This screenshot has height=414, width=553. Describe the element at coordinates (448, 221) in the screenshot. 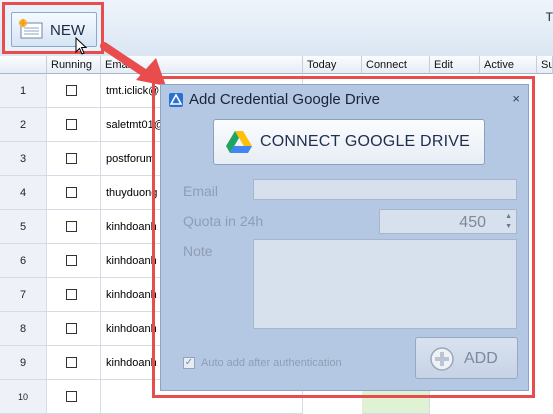

I see `quota-stepper: 450 ▲ ▼` at that location.